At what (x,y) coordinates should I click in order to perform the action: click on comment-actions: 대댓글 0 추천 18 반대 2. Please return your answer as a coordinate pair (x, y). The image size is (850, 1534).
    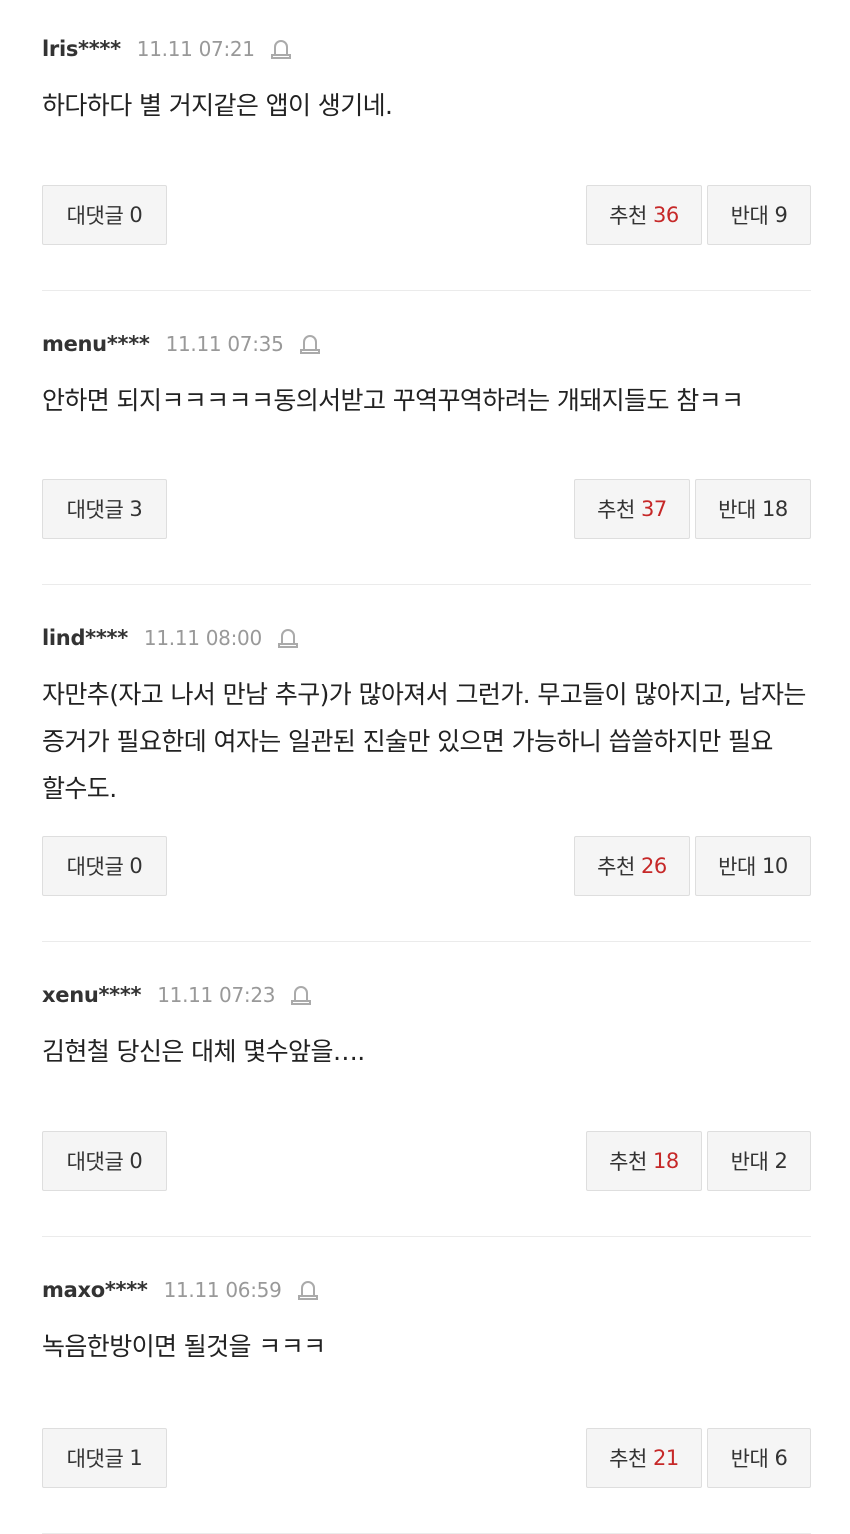
    Looking at the image, I should click on (426, 1162).